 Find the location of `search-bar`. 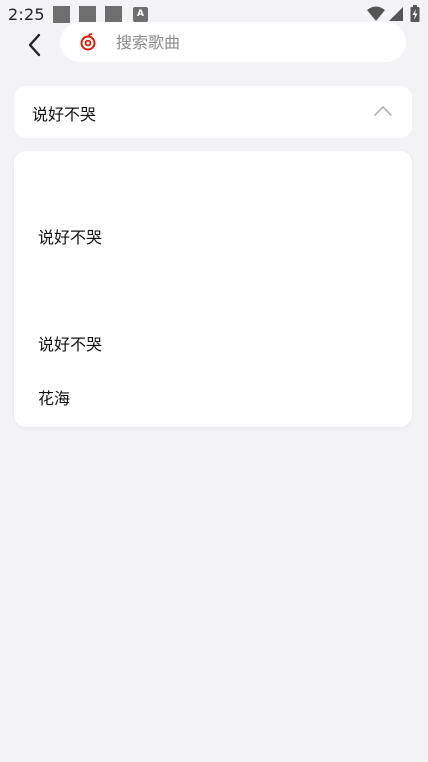

search-bar is located at coordinates (233, 42).